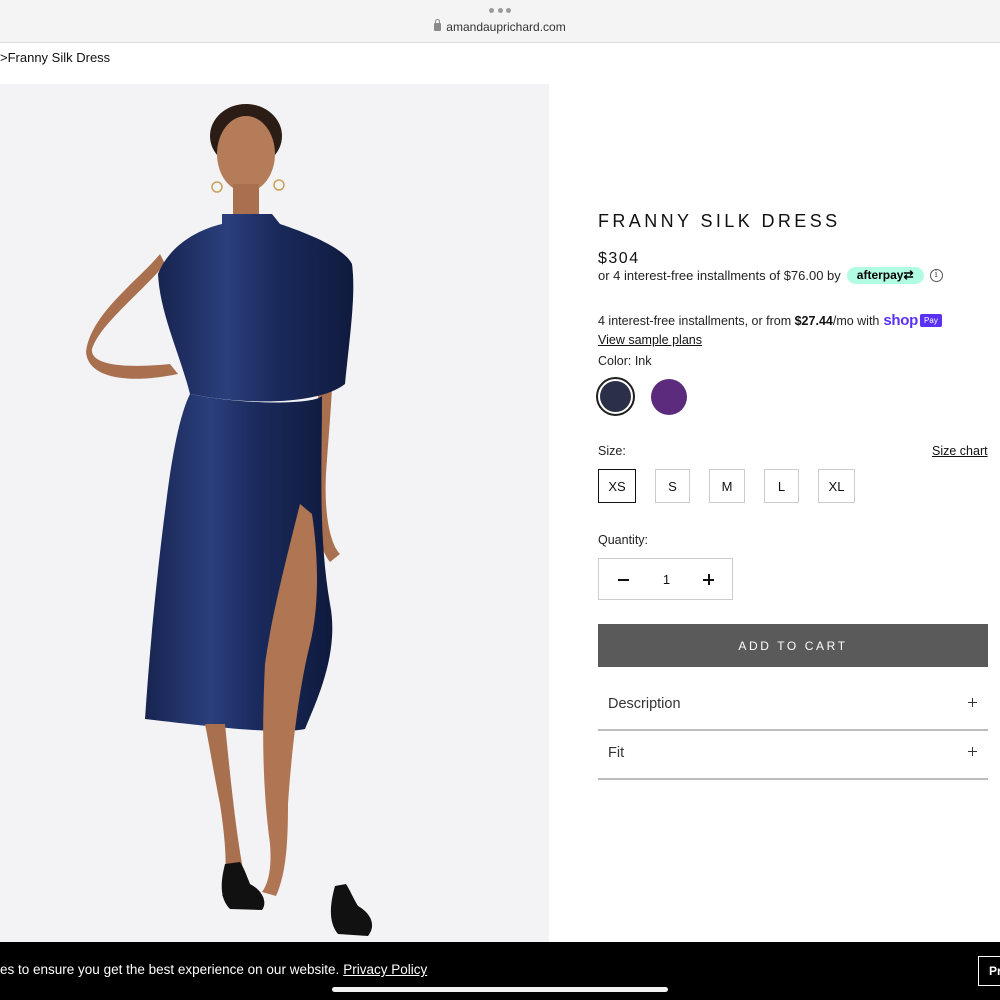 The image size is (1000, 1000). I want to click on color-swatch-purple, so click(669, 397).